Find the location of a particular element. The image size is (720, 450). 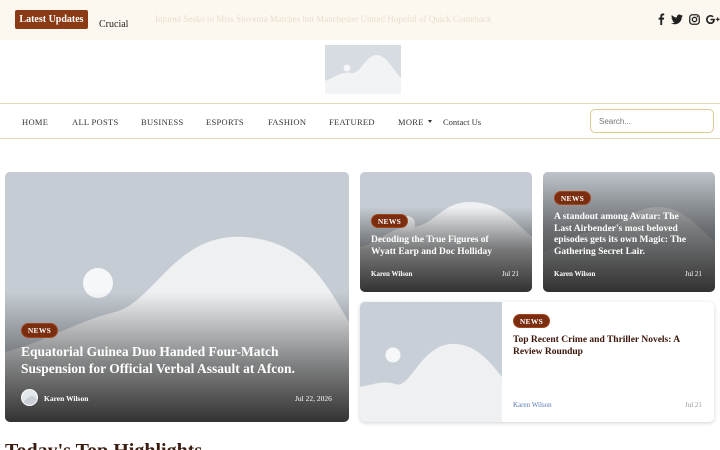

twitter-icon is located at coordinates (677, 19).